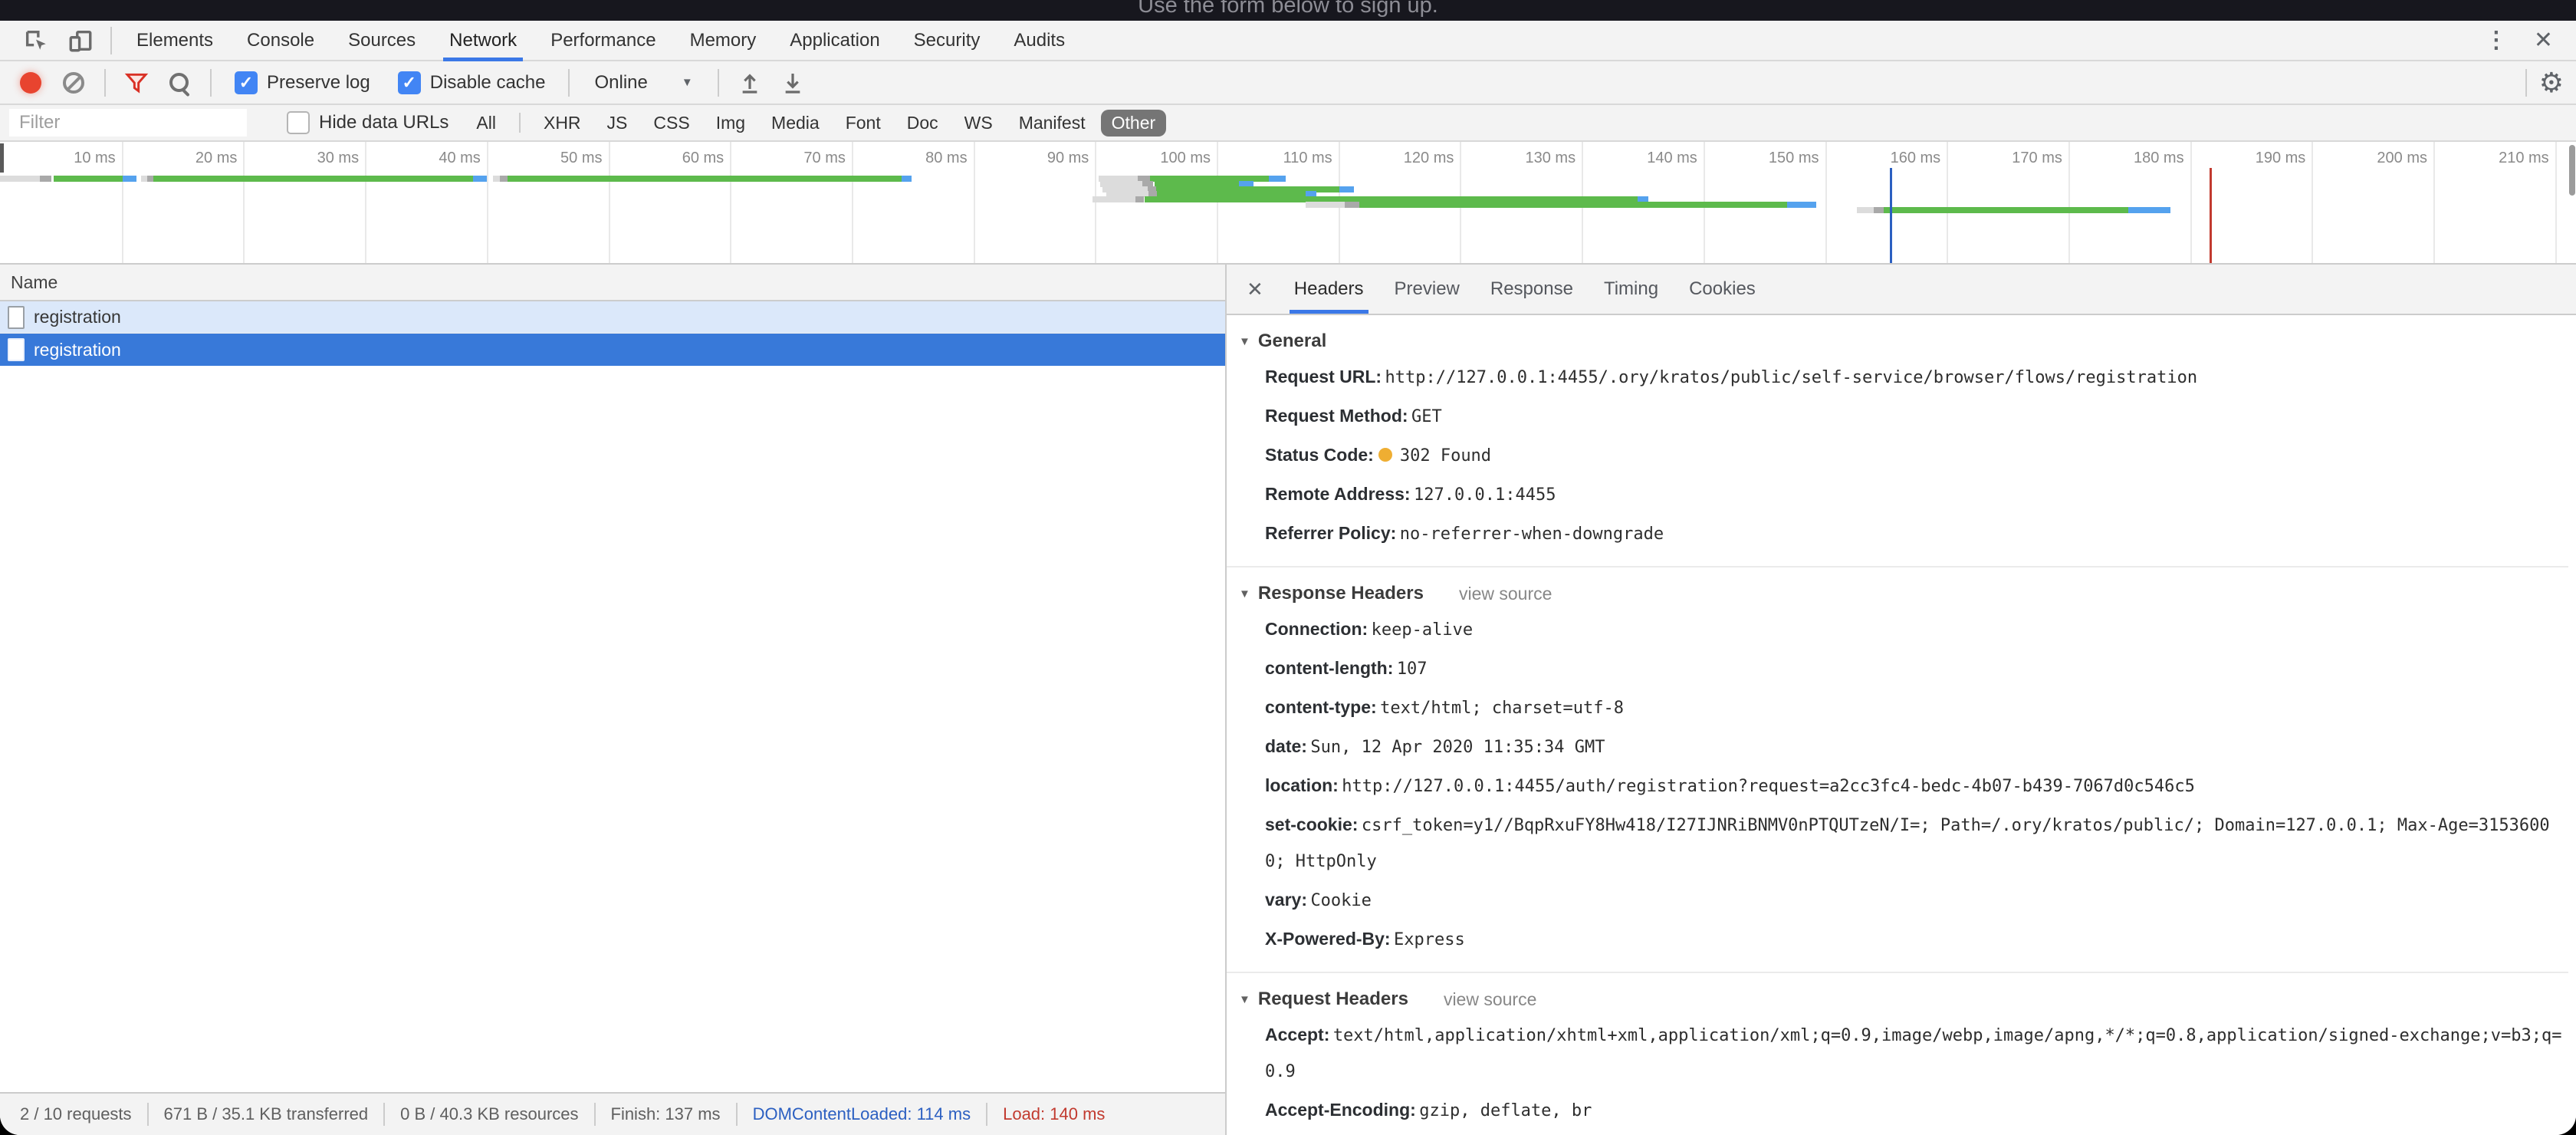 The height and width of the screenshot is (1135, 2576). What do you see at coordinates (1316, 629) in the screenshot?
I see `header-name: Connection:` at bounding box center [1316, 629].